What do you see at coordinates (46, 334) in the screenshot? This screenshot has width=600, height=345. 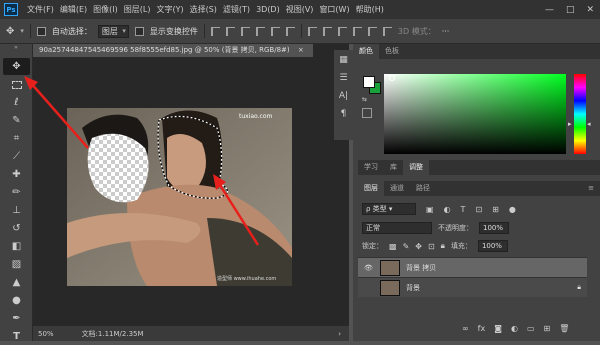 I see `zoom-level: 50%` at bounding box center [46, 334].